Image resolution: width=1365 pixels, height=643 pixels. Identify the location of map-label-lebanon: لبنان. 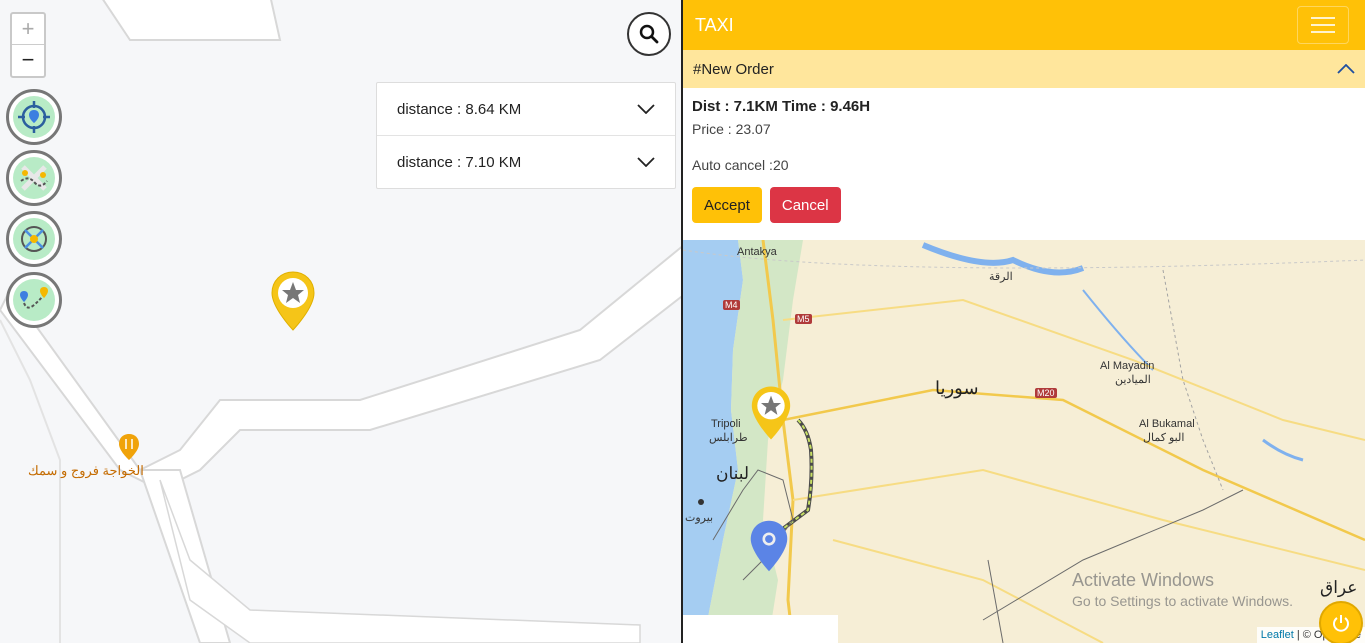
(733, 473).